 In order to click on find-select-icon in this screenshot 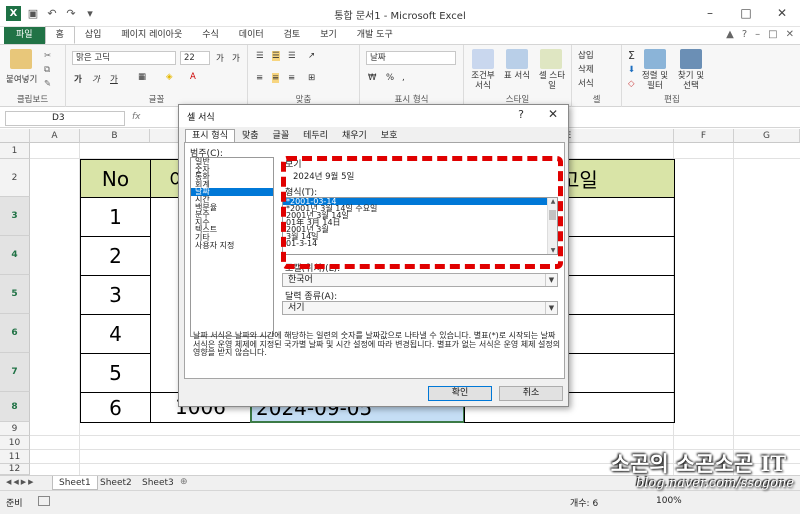, I will do `click(691, 59)`.